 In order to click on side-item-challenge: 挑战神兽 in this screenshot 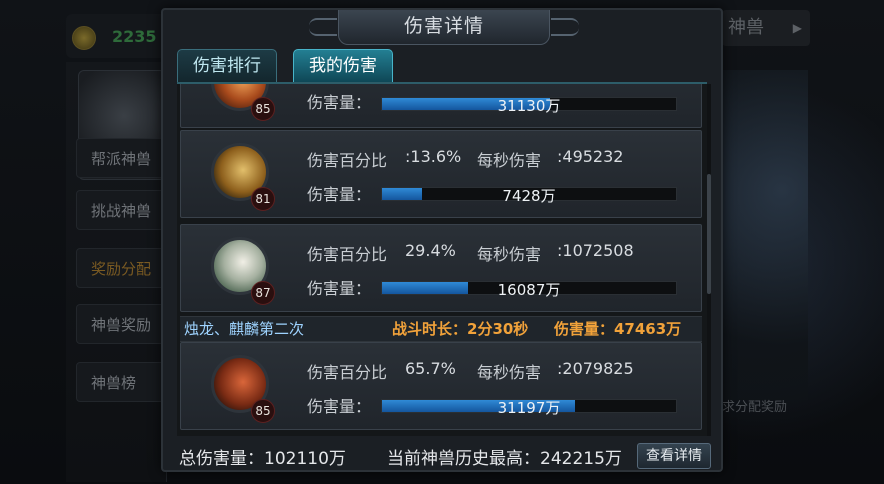, I will do `click(121, 210)`.